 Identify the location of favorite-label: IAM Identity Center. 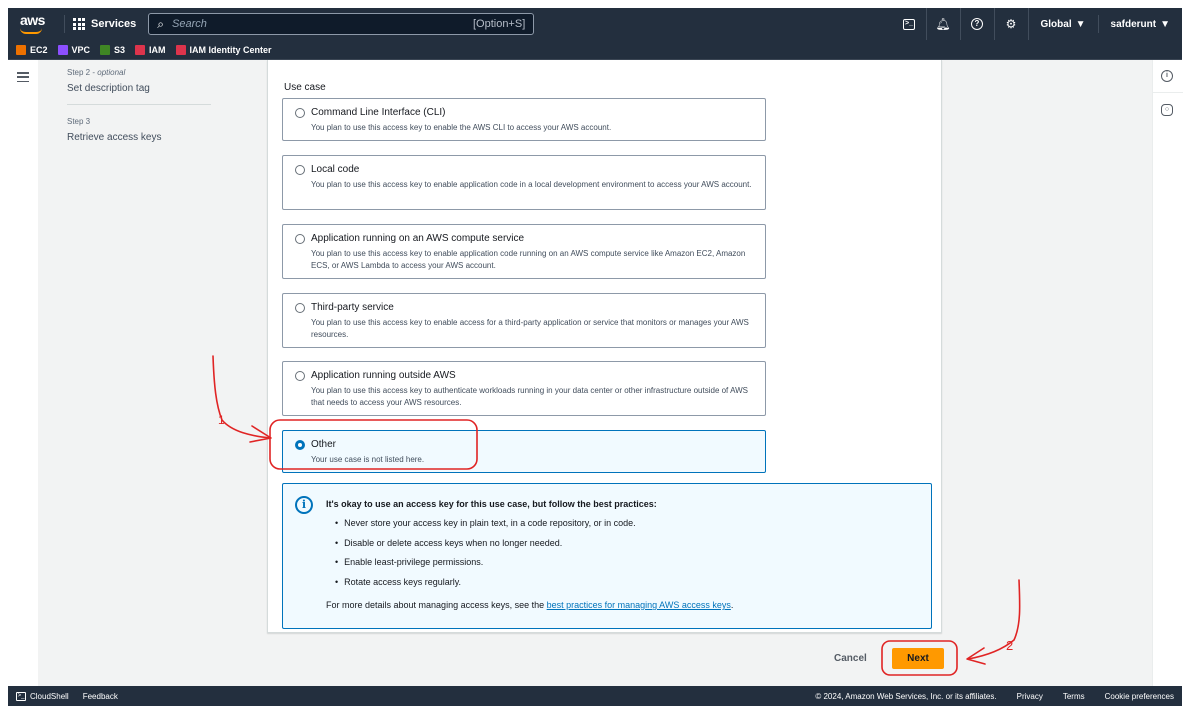
(230, 49).